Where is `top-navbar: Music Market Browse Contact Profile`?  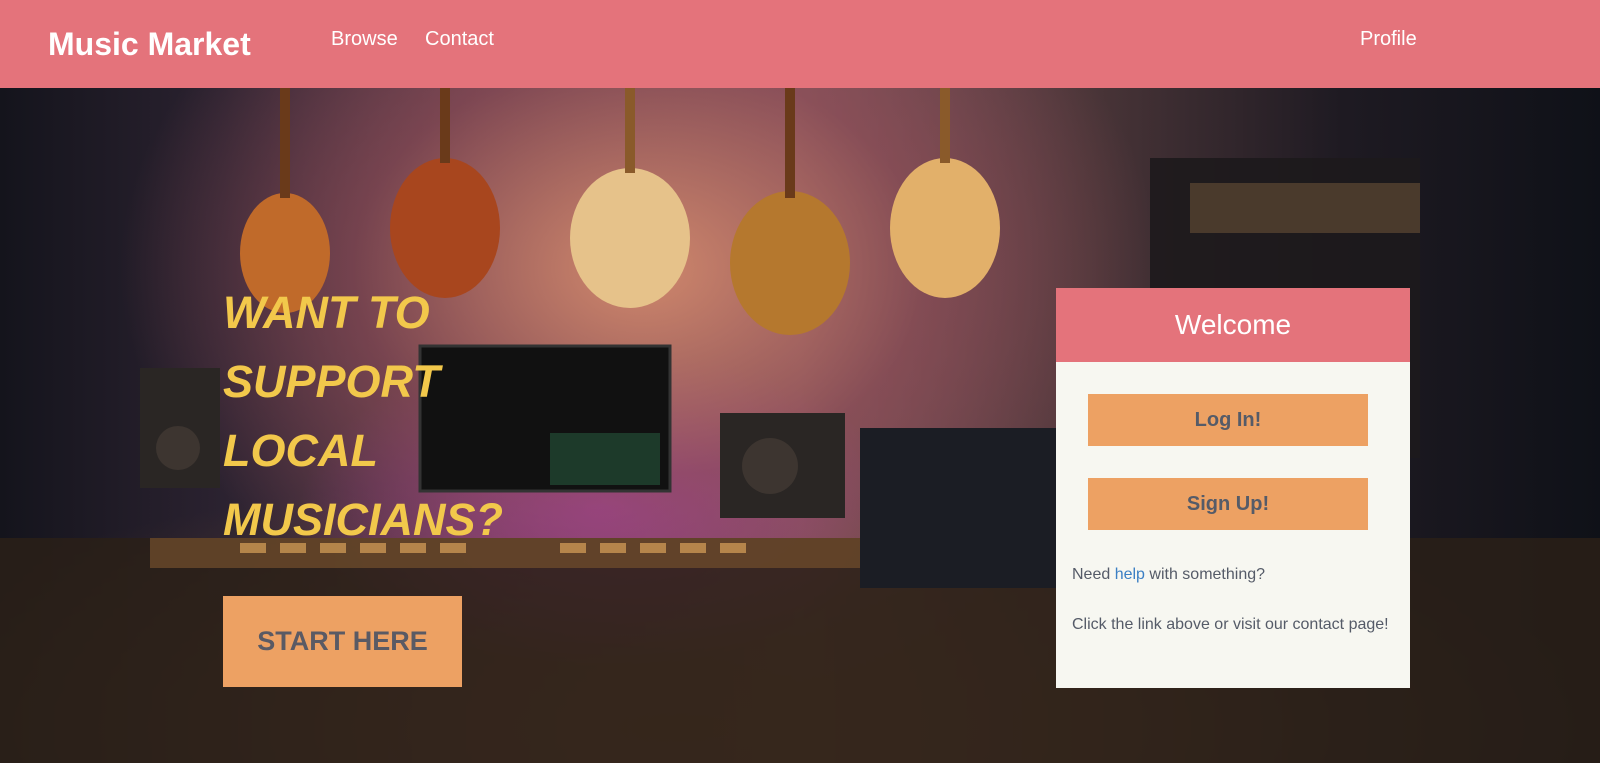 top-navbar: Music Market Browse Contact Profile is located at coordinates (800, 44).